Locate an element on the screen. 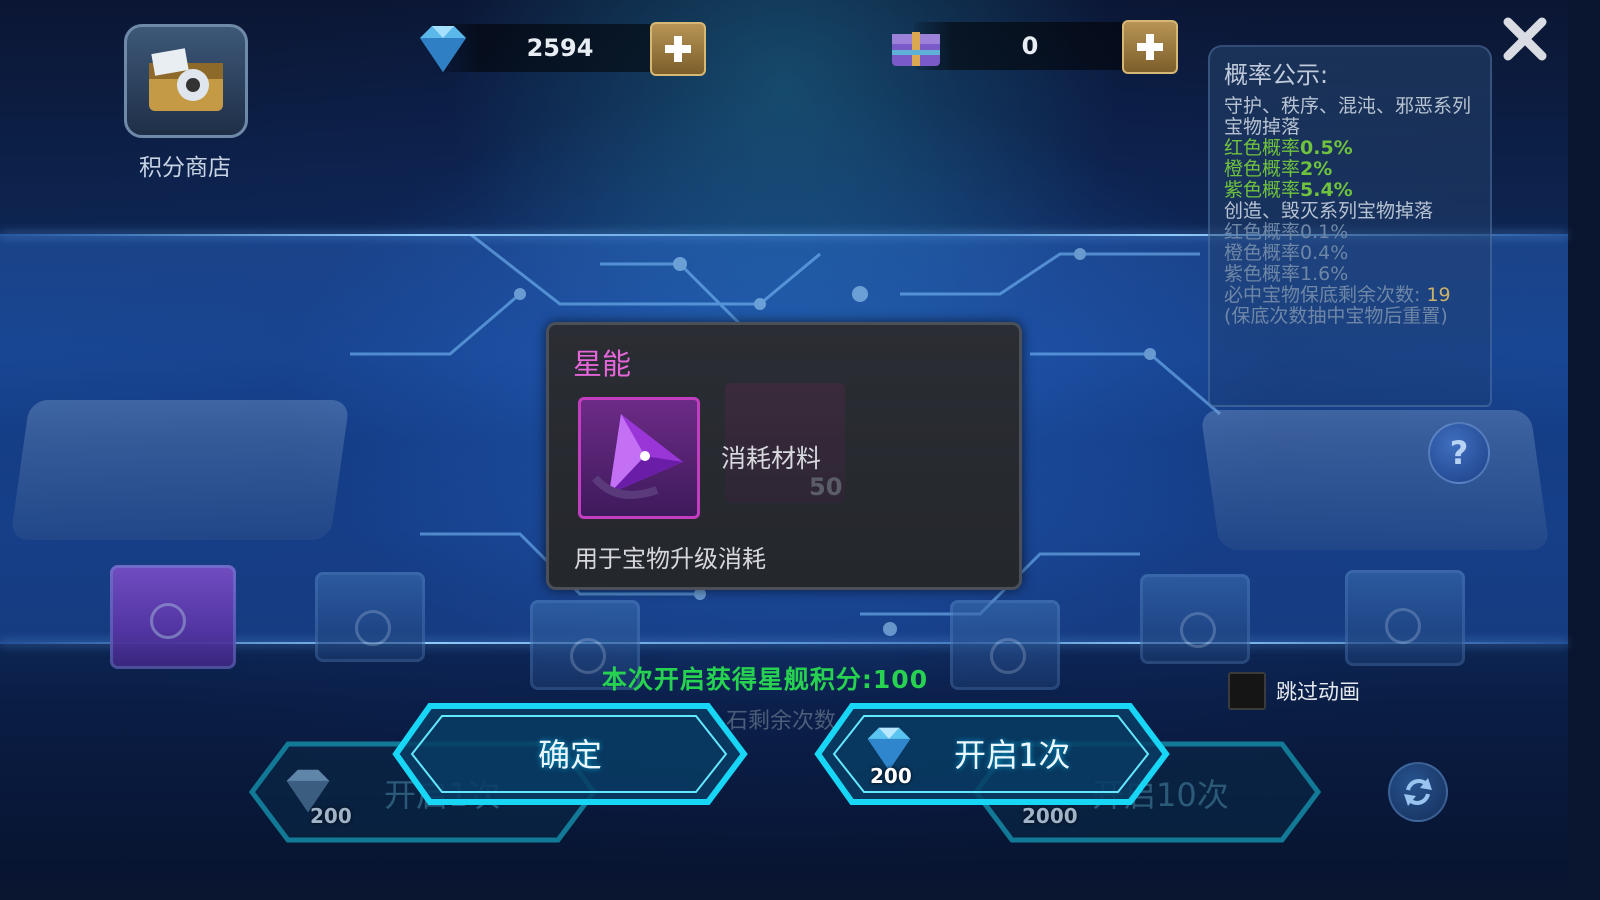  bg-open-once-cost: 200 is located at coordinates (331, 816).